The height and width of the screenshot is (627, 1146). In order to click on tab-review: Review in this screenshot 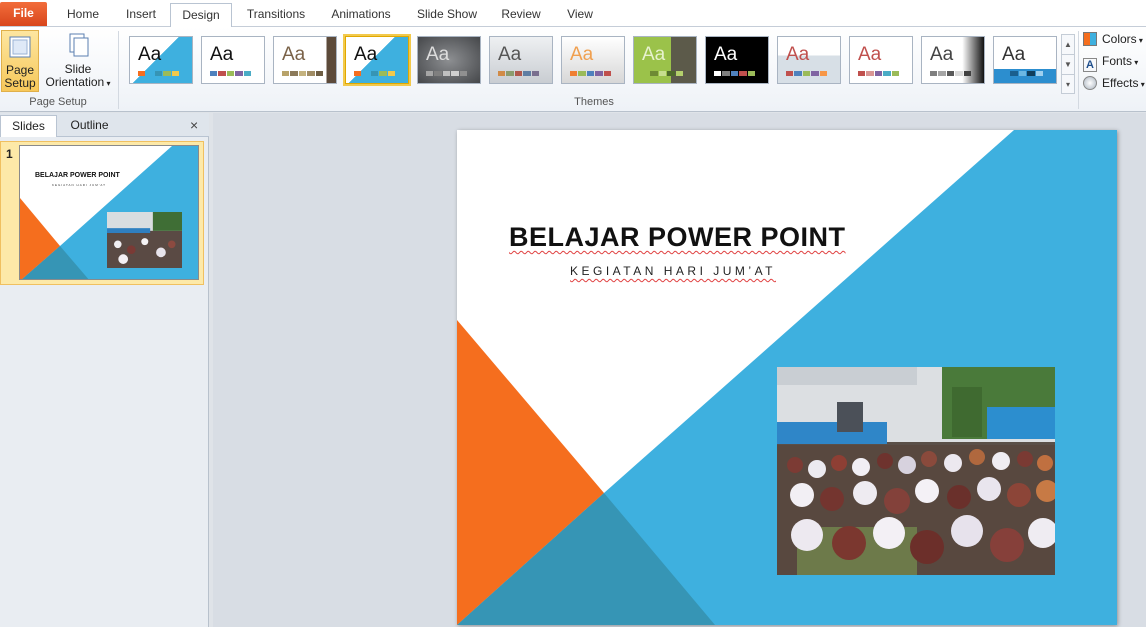, I will do `click(521, 15)`.